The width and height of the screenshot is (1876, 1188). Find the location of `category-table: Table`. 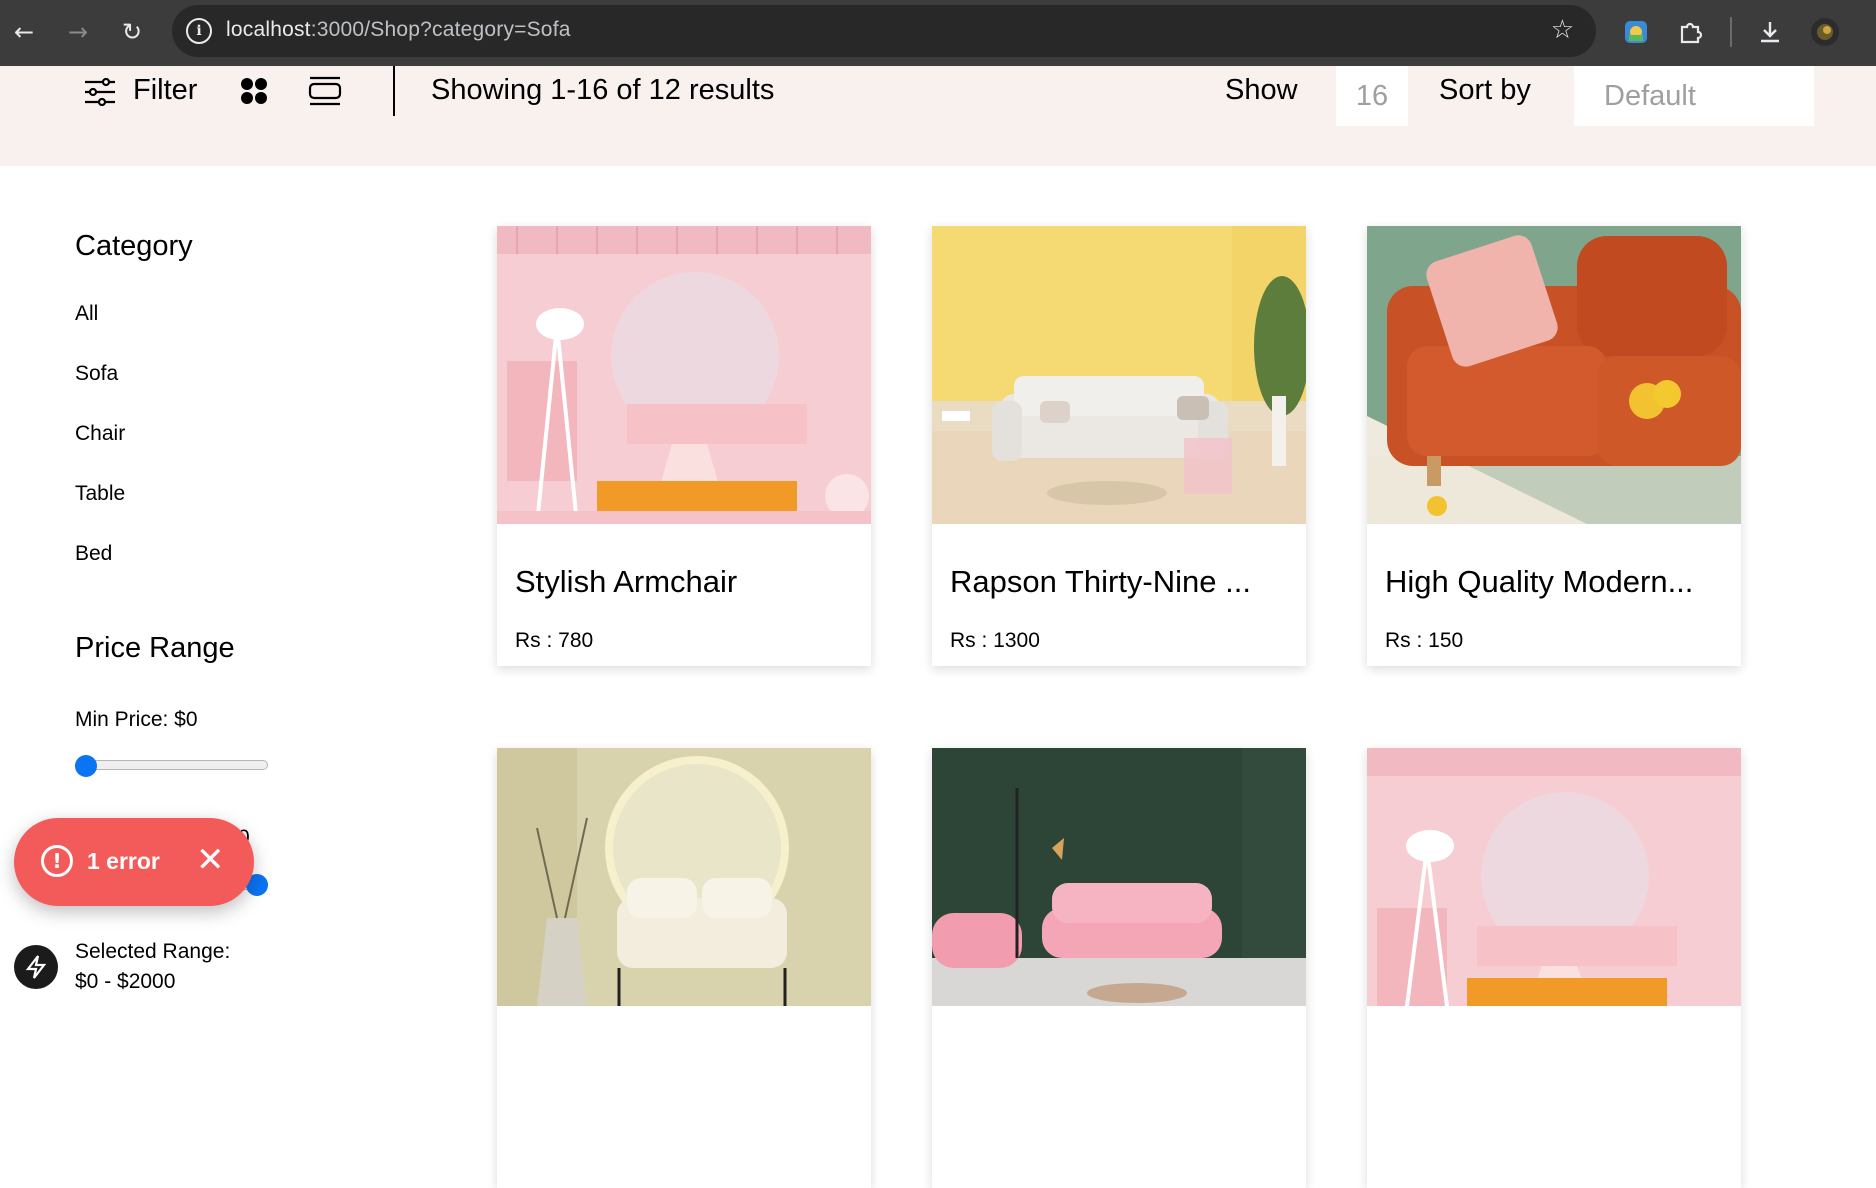

category-table: Table is located at coordinates (100, 494).